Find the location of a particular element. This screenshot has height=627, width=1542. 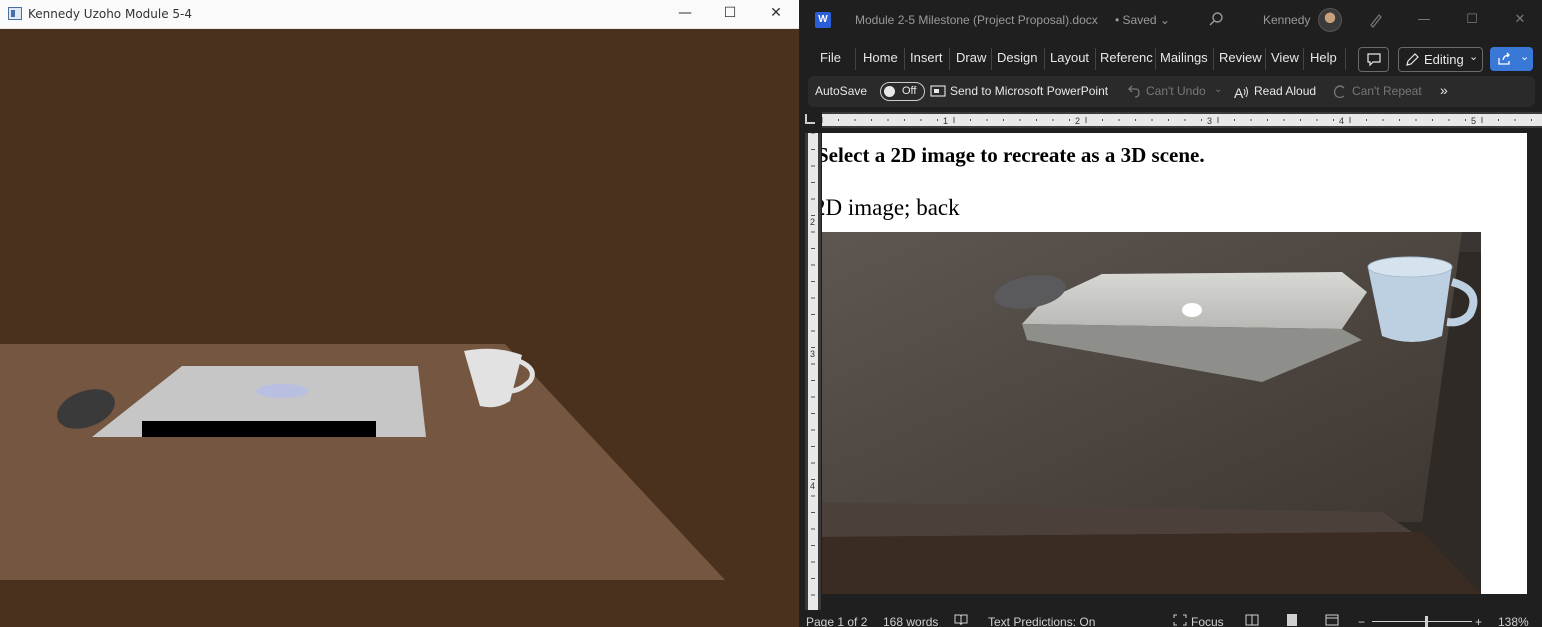

horizontal-ruler: 1 2 3 4 5 is located at coordinates (1182, 120).